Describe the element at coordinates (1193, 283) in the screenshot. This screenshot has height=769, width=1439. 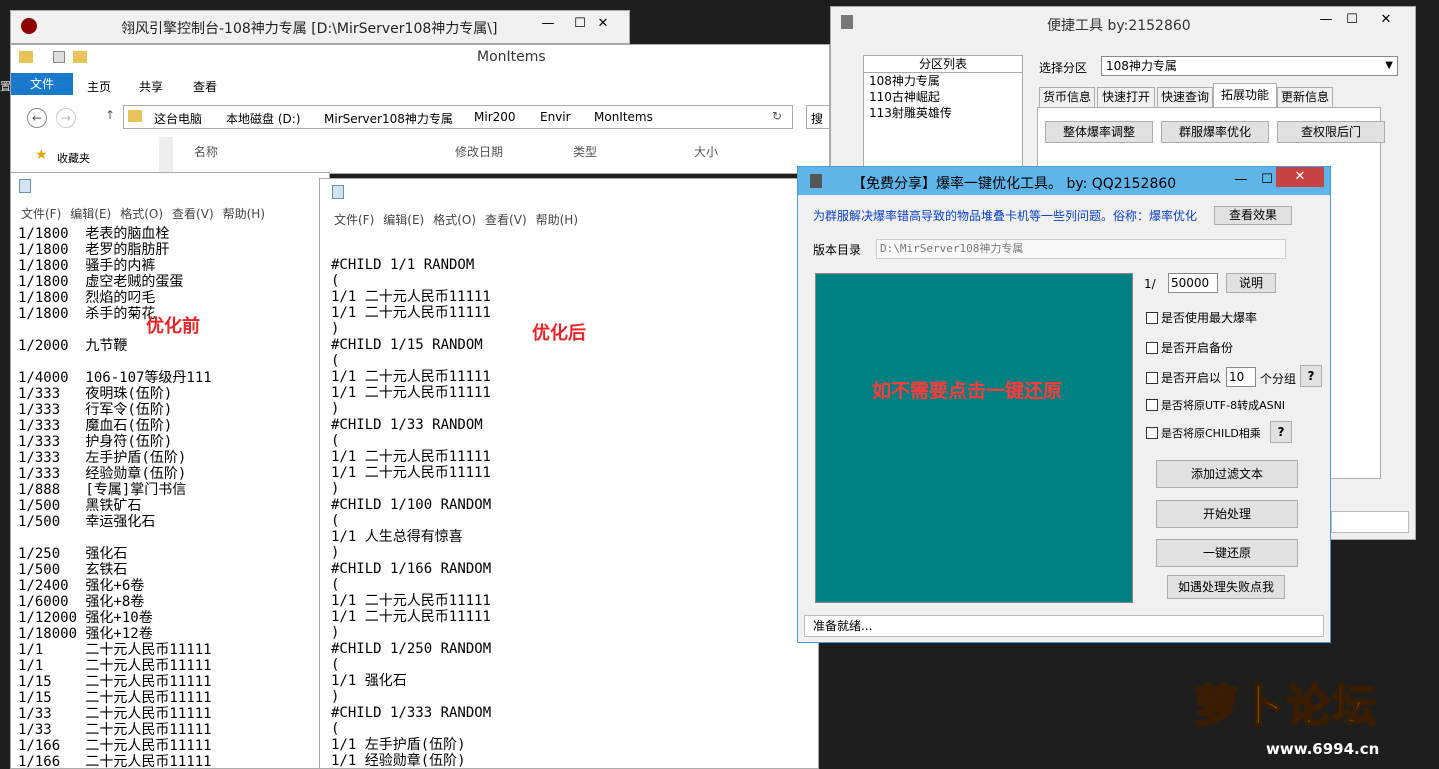
I see `ratio-input: 50000` at that location.